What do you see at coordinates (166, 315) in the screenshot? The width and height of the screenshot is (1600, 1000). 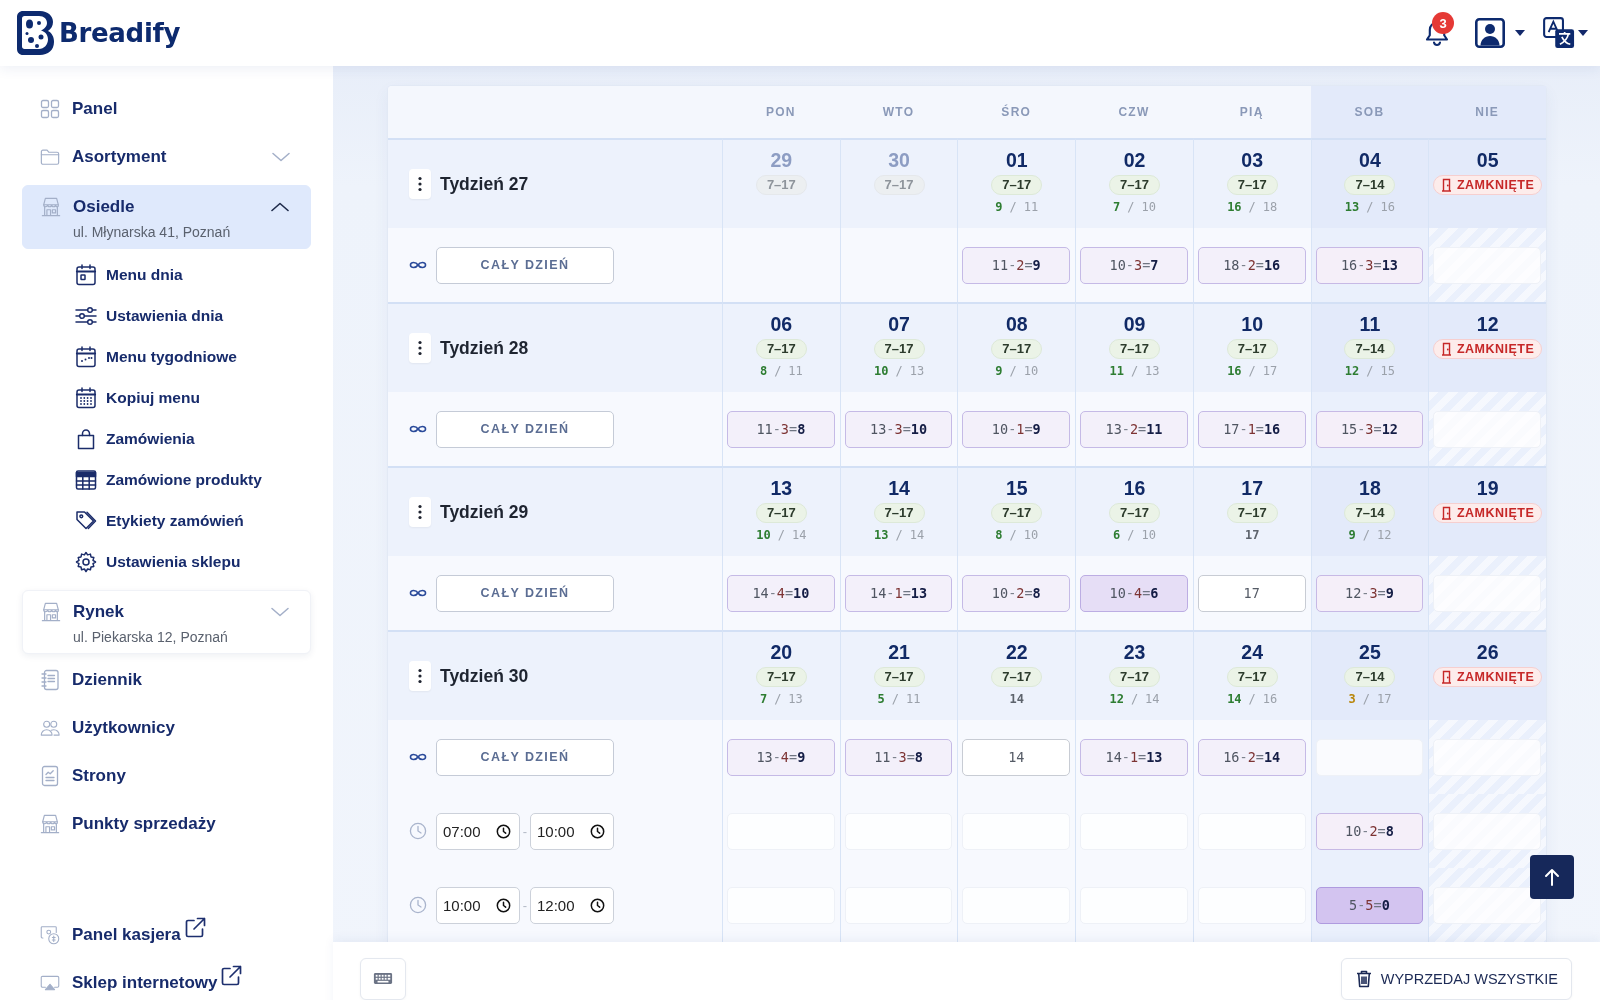 I see `sidebar-subitem: Ustawienia dnia` at bounding box center [166, 315].